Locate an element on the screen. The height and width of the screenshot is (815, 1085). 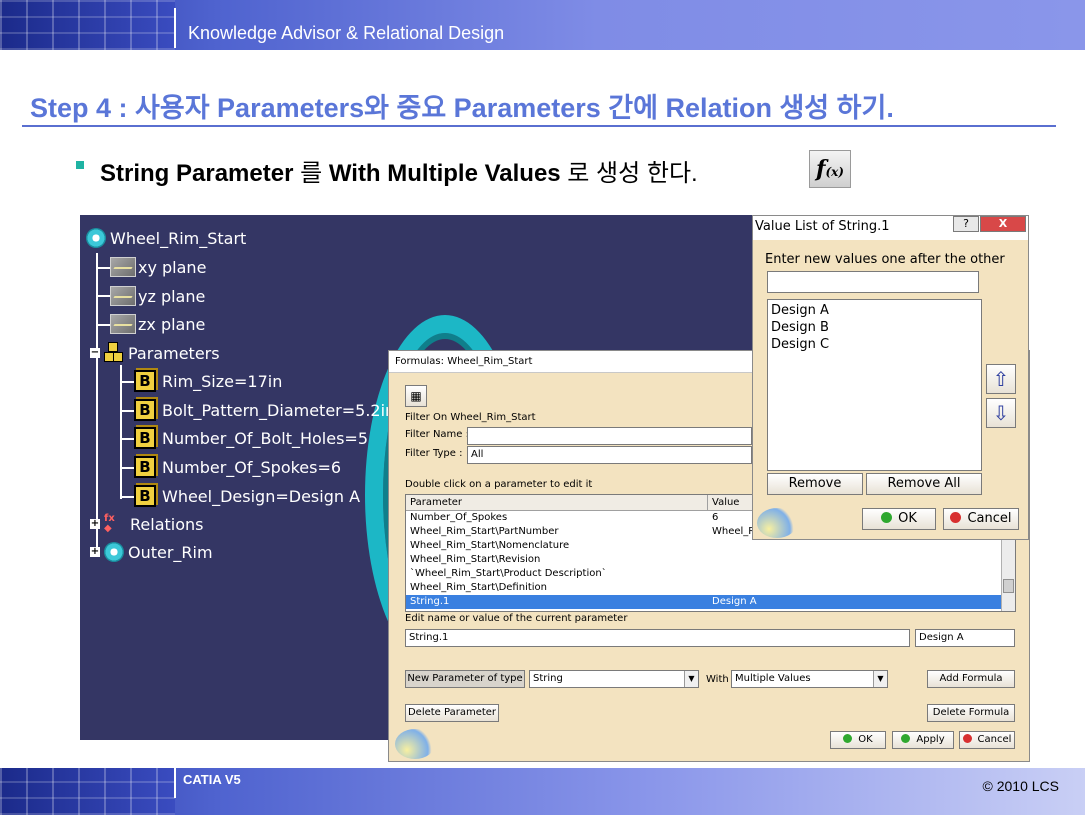
parameter-label: Number_Of_Bolt_Holes=5 is located at coordinates (265, 438).